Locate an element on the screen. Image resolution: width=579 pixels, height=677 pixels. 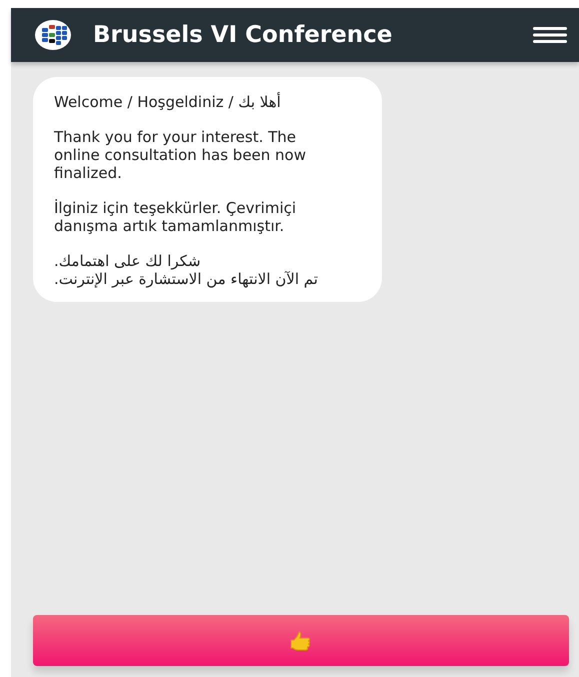
thumbs-up-icon is located at coordinates (301, 640).